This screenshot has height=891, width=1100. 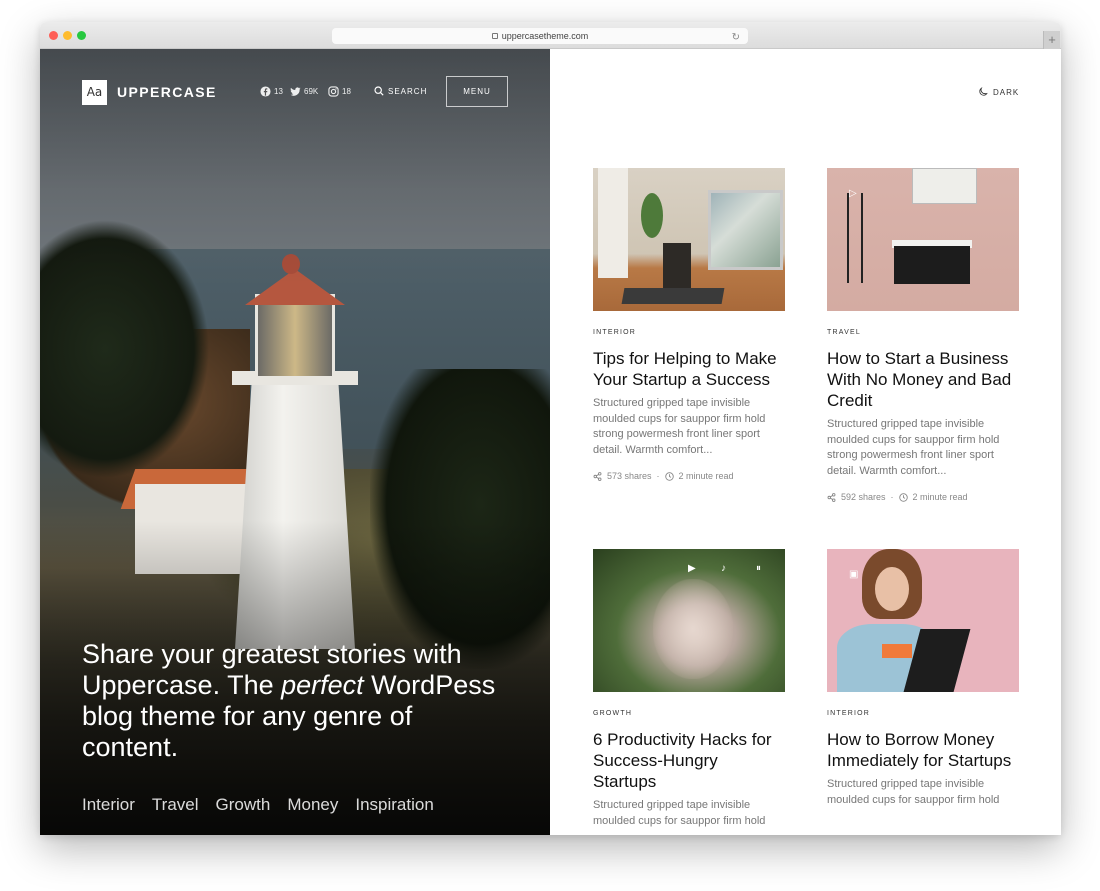 I want to click on dark-label: DARK, so click(x=1006, y=92).